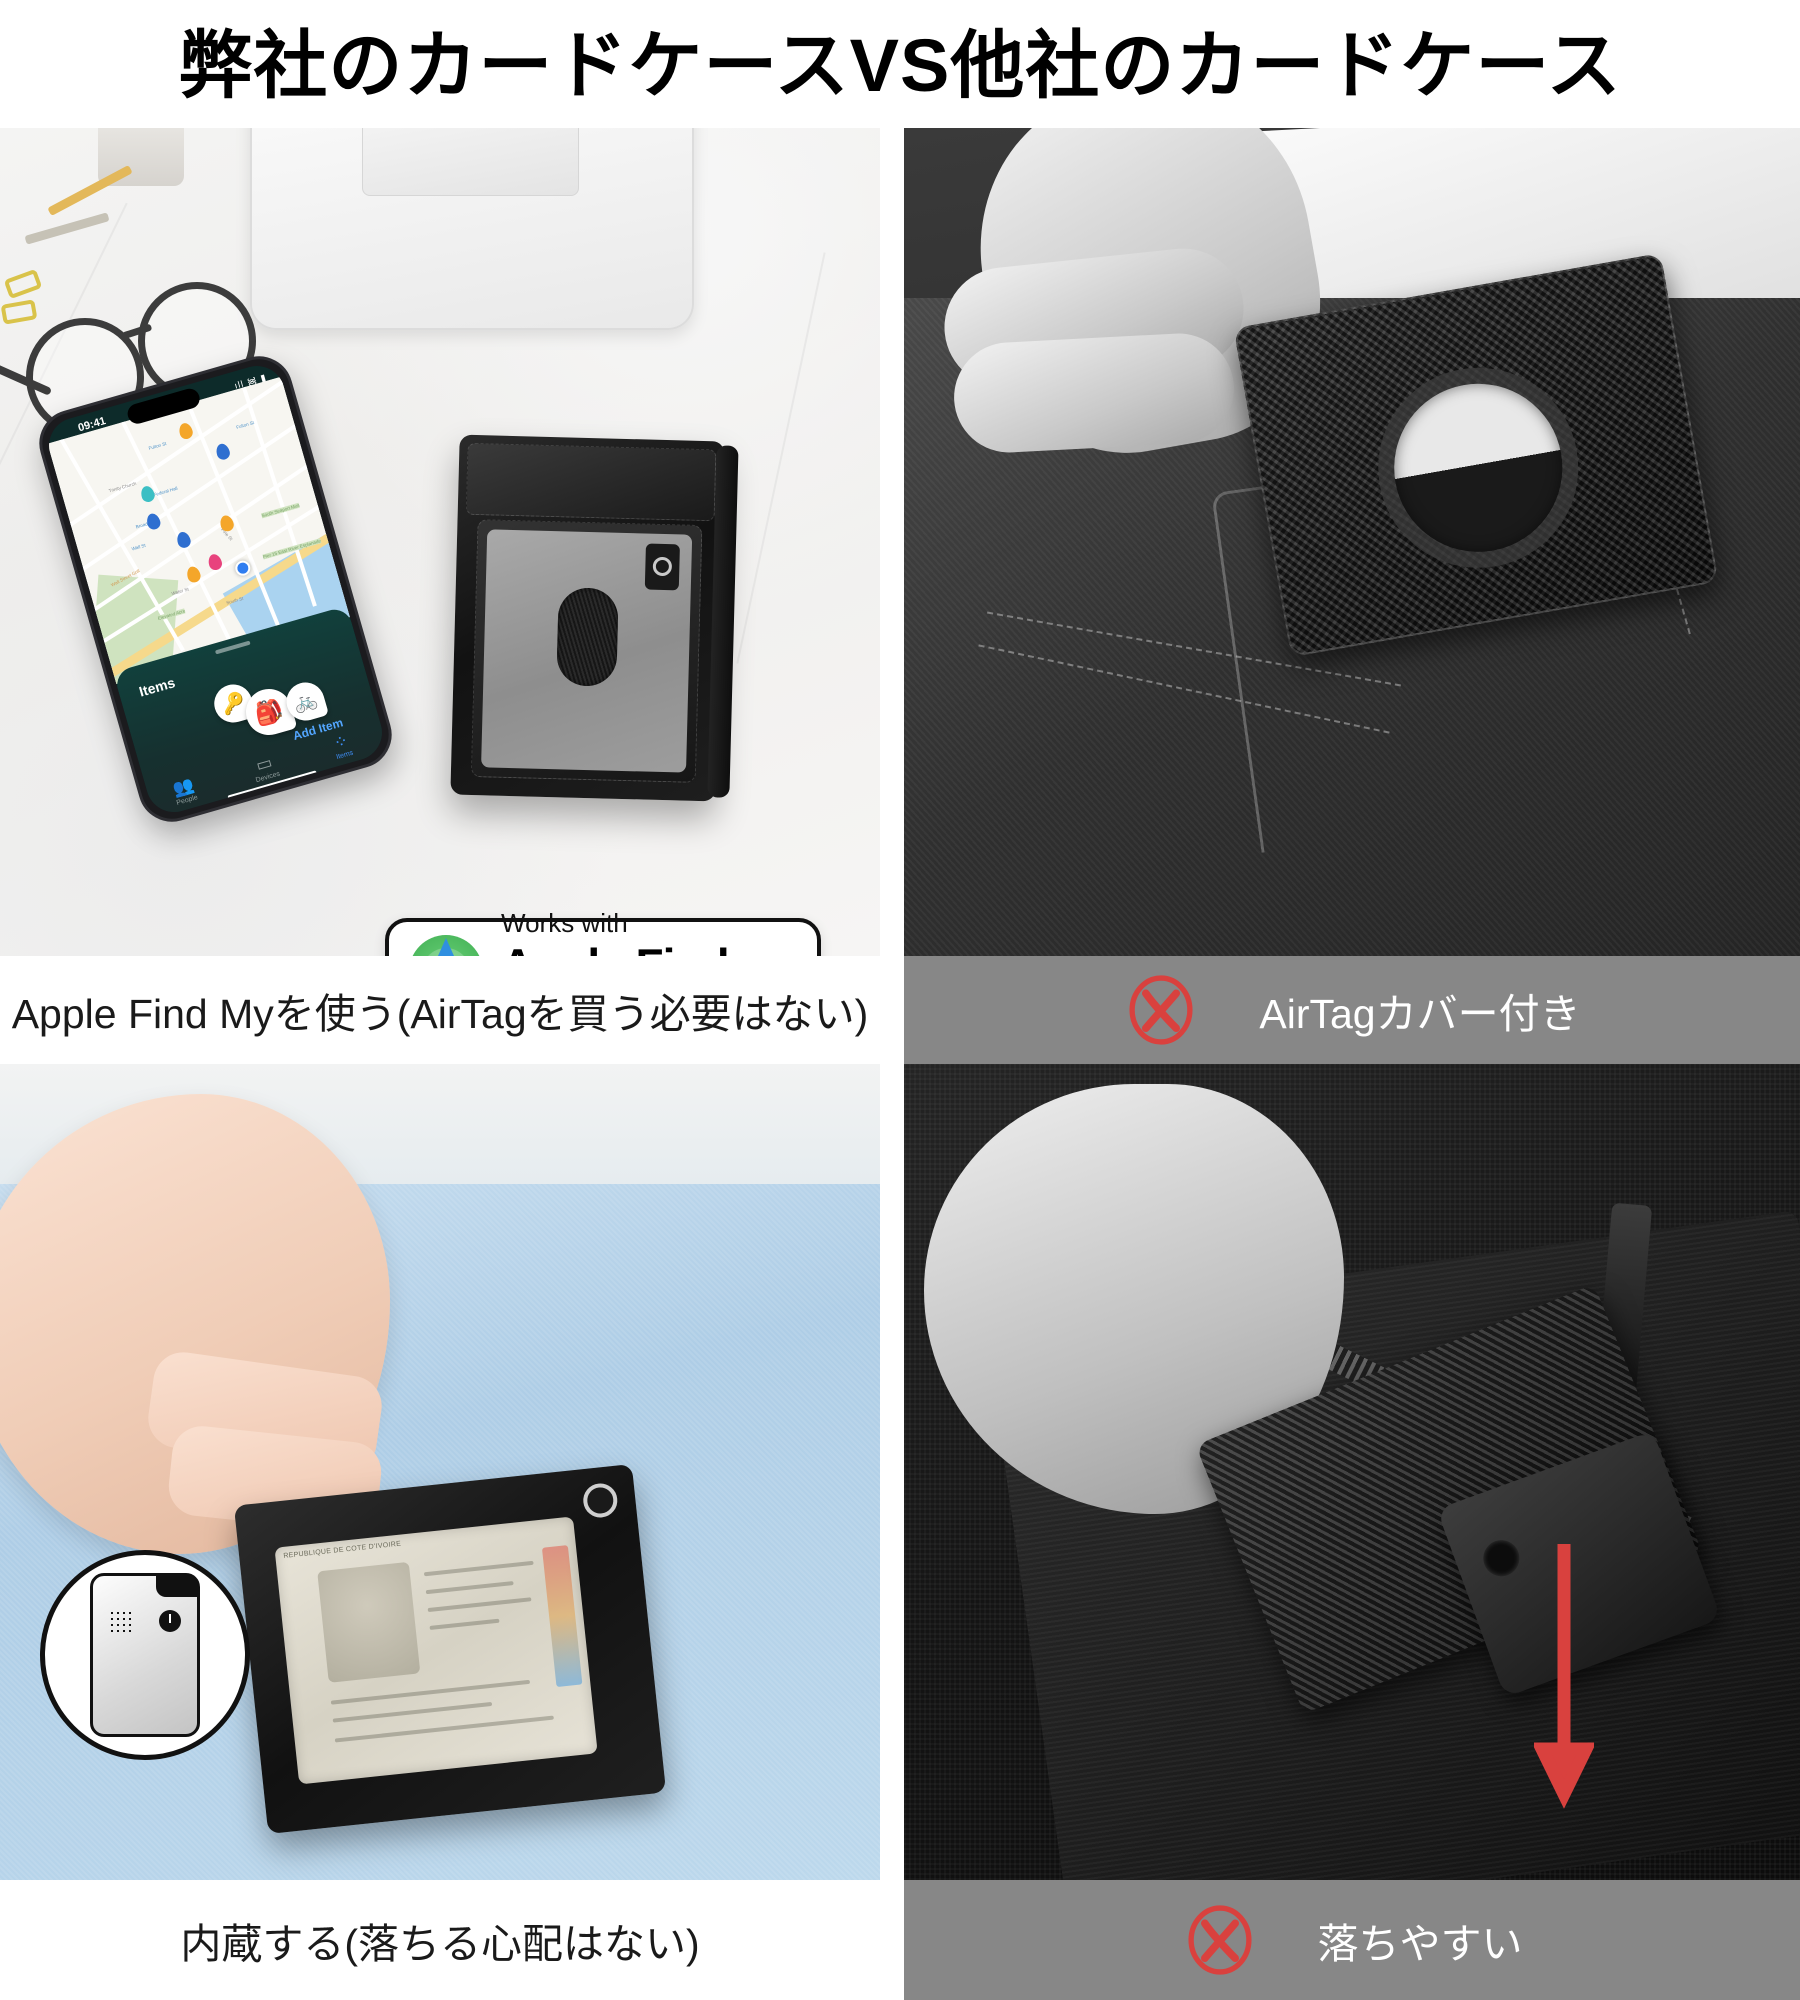 This screenshot has height=2000, width=1800. Describe the element at coordinates (122, 1623) in the screenshot. I see `tracker-speaker-icon` at that location.